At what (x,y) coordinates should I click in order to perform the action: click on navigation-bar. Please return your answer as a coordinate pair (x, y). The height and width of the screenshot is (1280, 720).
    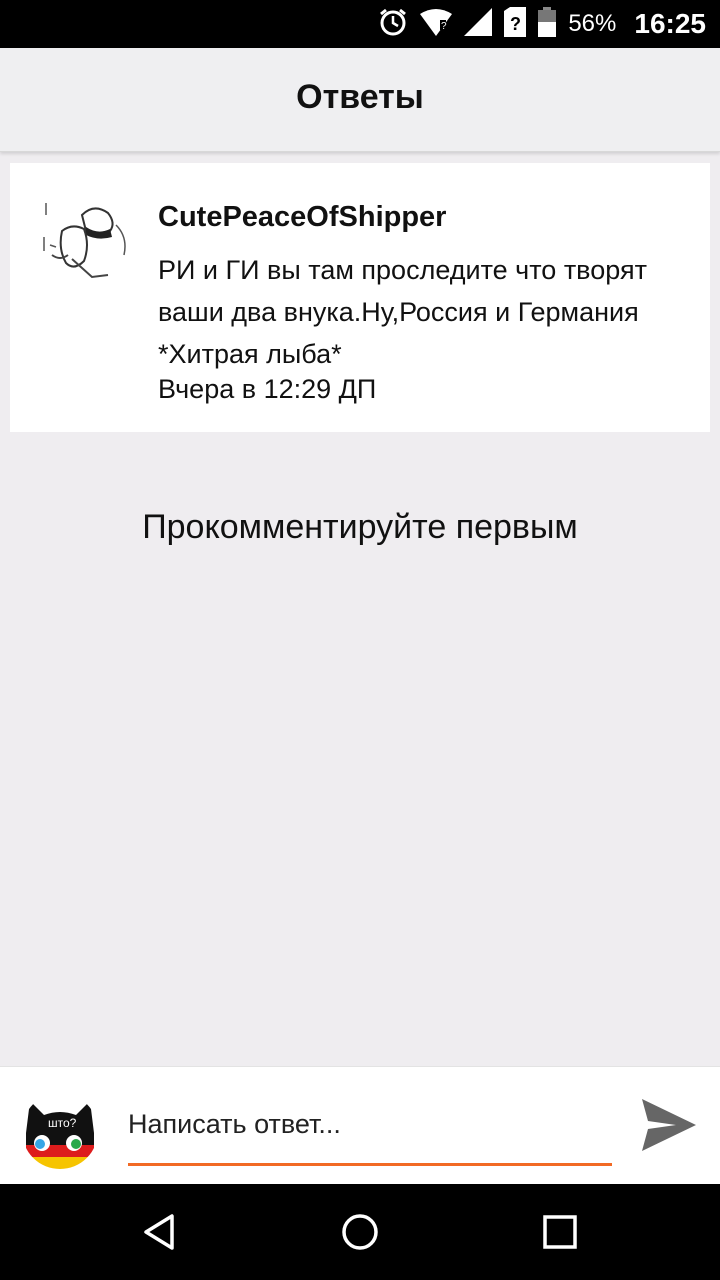
    Looking at the image, I should click on (360, 1232).